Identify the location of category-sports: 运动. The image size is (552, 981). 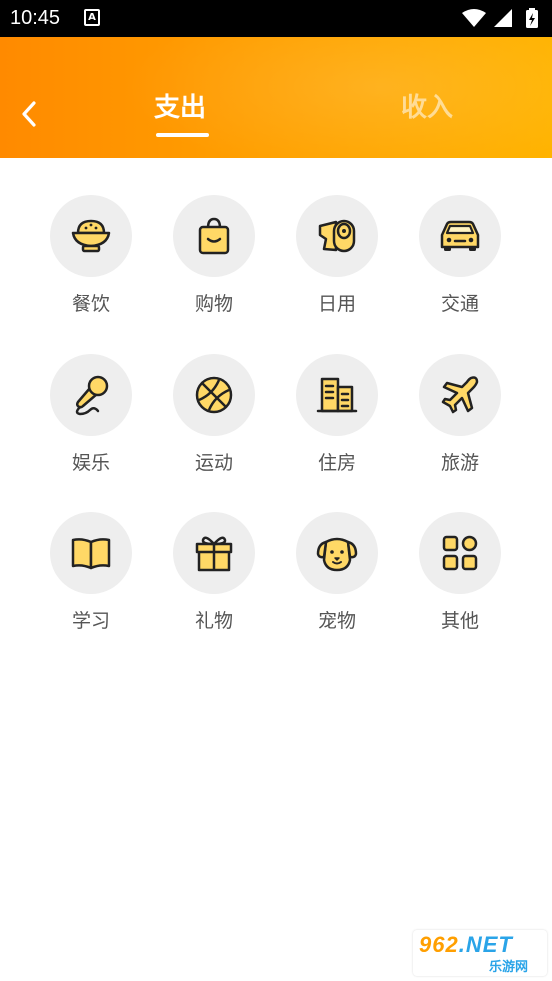
(214, 414).